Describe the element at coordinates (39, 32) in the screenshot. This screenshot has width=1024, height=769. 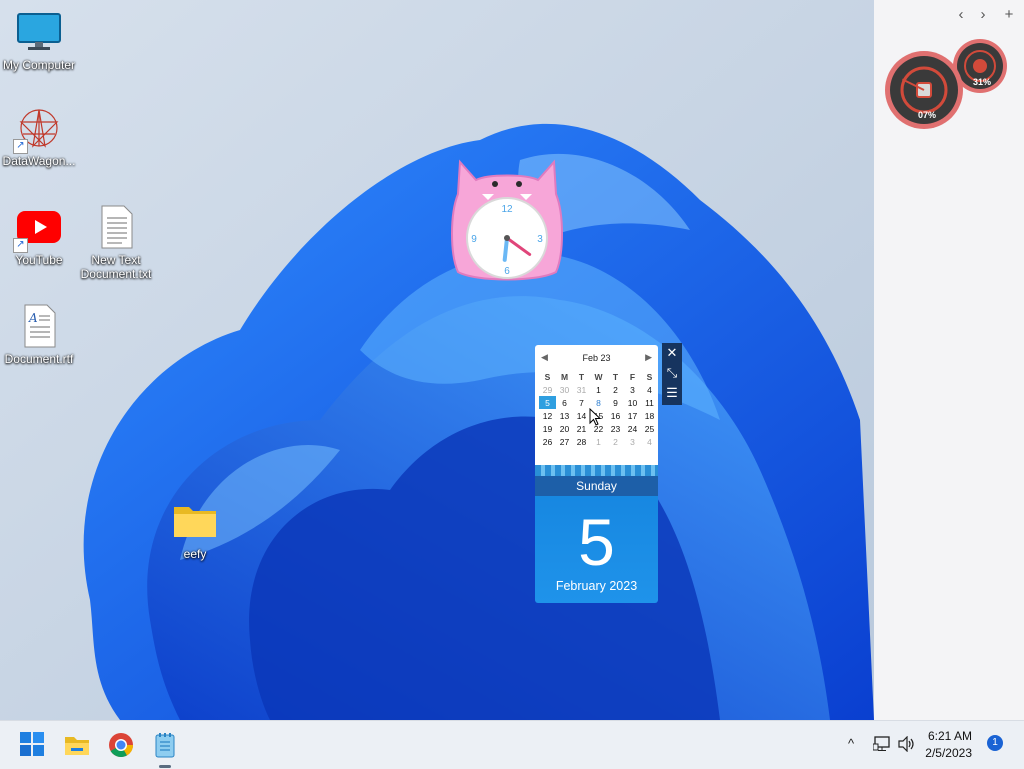
I see `monitor-icon` at that location.